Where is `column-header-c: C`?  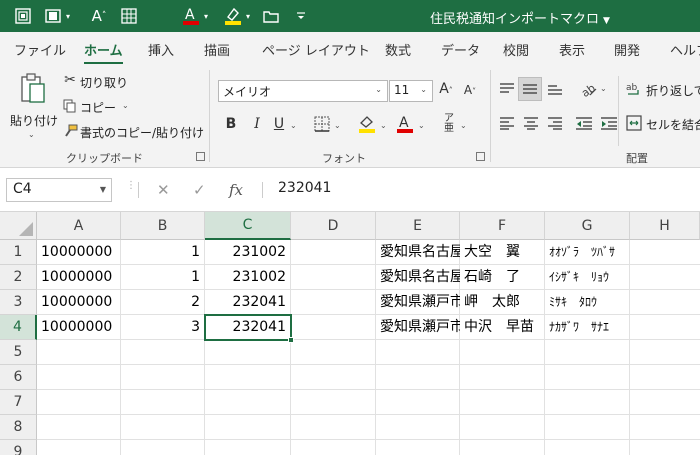
column-header-c: C is located at coordinates (248, 226).